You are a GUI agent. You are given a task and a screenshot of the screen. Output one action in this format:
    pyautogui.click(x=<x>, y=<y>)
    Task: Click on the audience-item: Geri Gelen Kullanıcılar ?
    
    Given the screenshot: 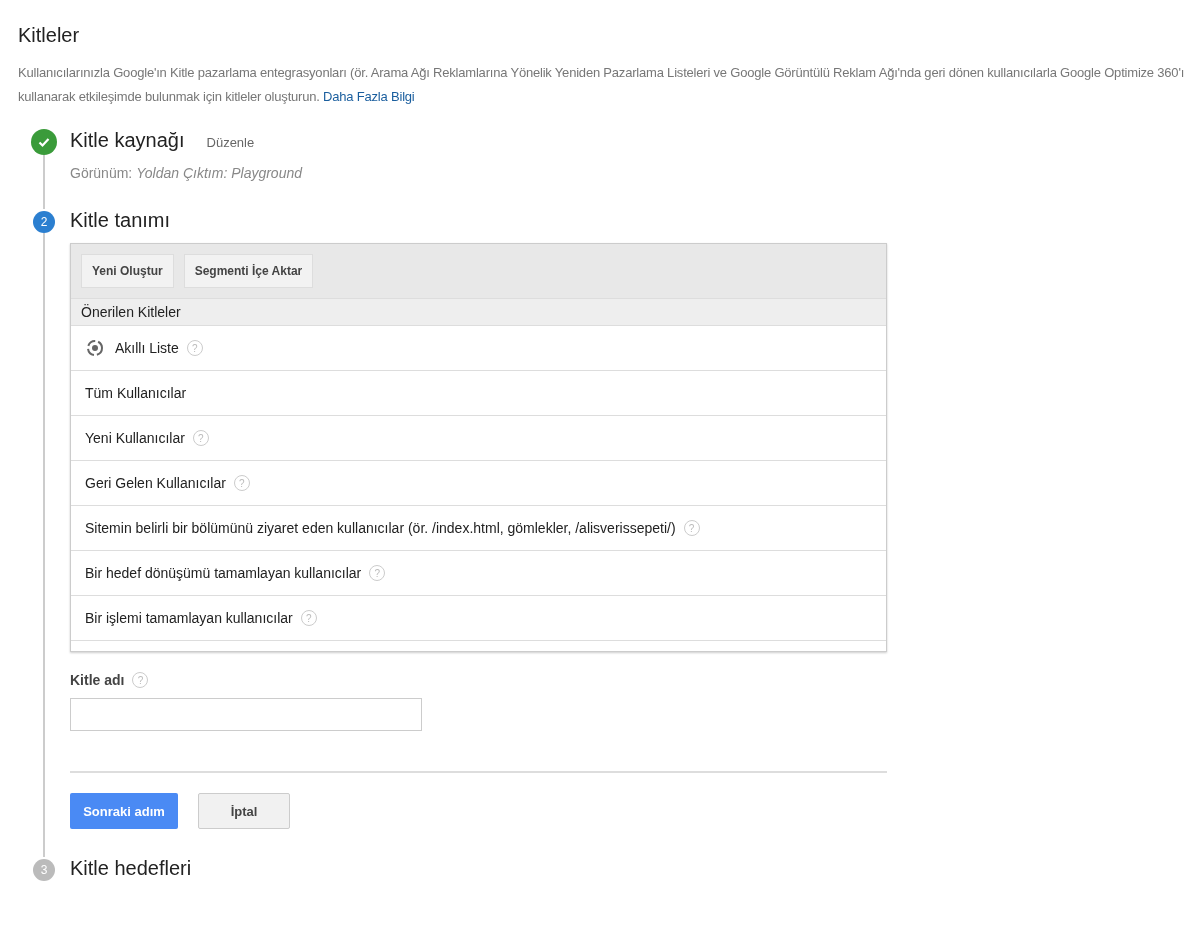 What is the action you would take?
    pyautogui.click(x=478, y=482)
    